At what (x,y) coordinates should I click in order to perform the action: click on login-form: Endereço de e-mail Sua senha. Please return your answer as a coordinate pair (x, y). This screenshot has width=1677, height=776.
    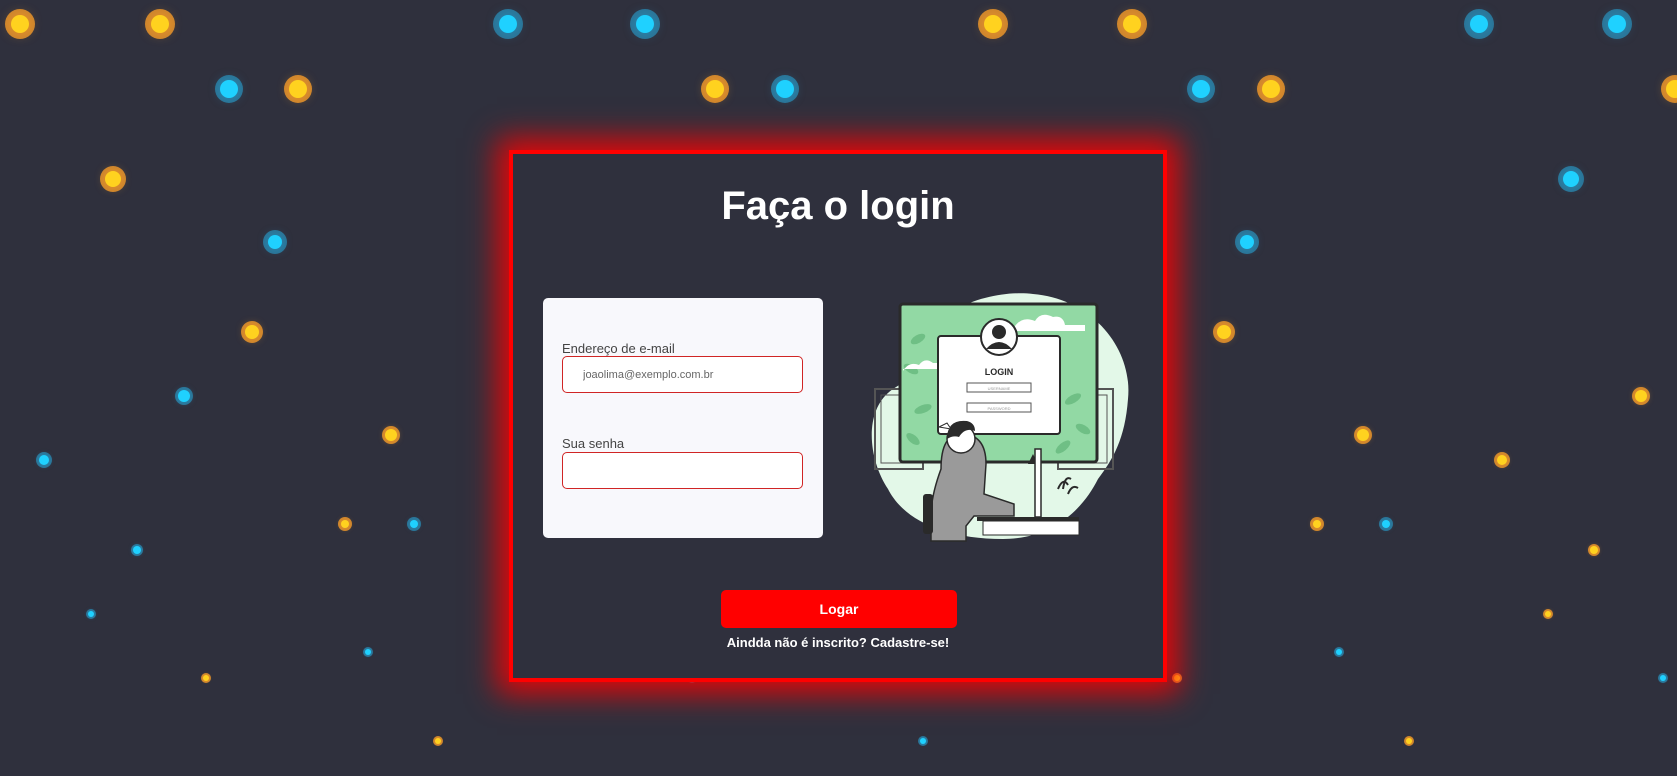
    Looking at the image, I should click on (683, 418).